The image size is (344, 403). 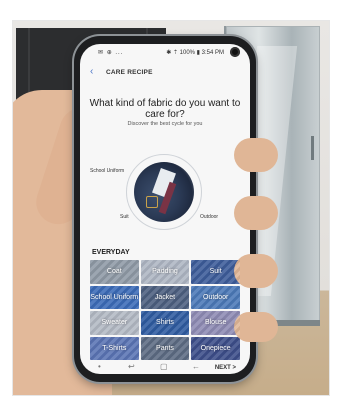 I want to click on tile-label: Outdoor, so click(x=216, y=297).